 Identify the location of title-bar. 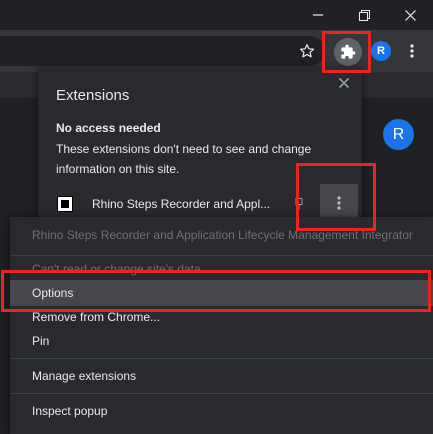
(216, 15).